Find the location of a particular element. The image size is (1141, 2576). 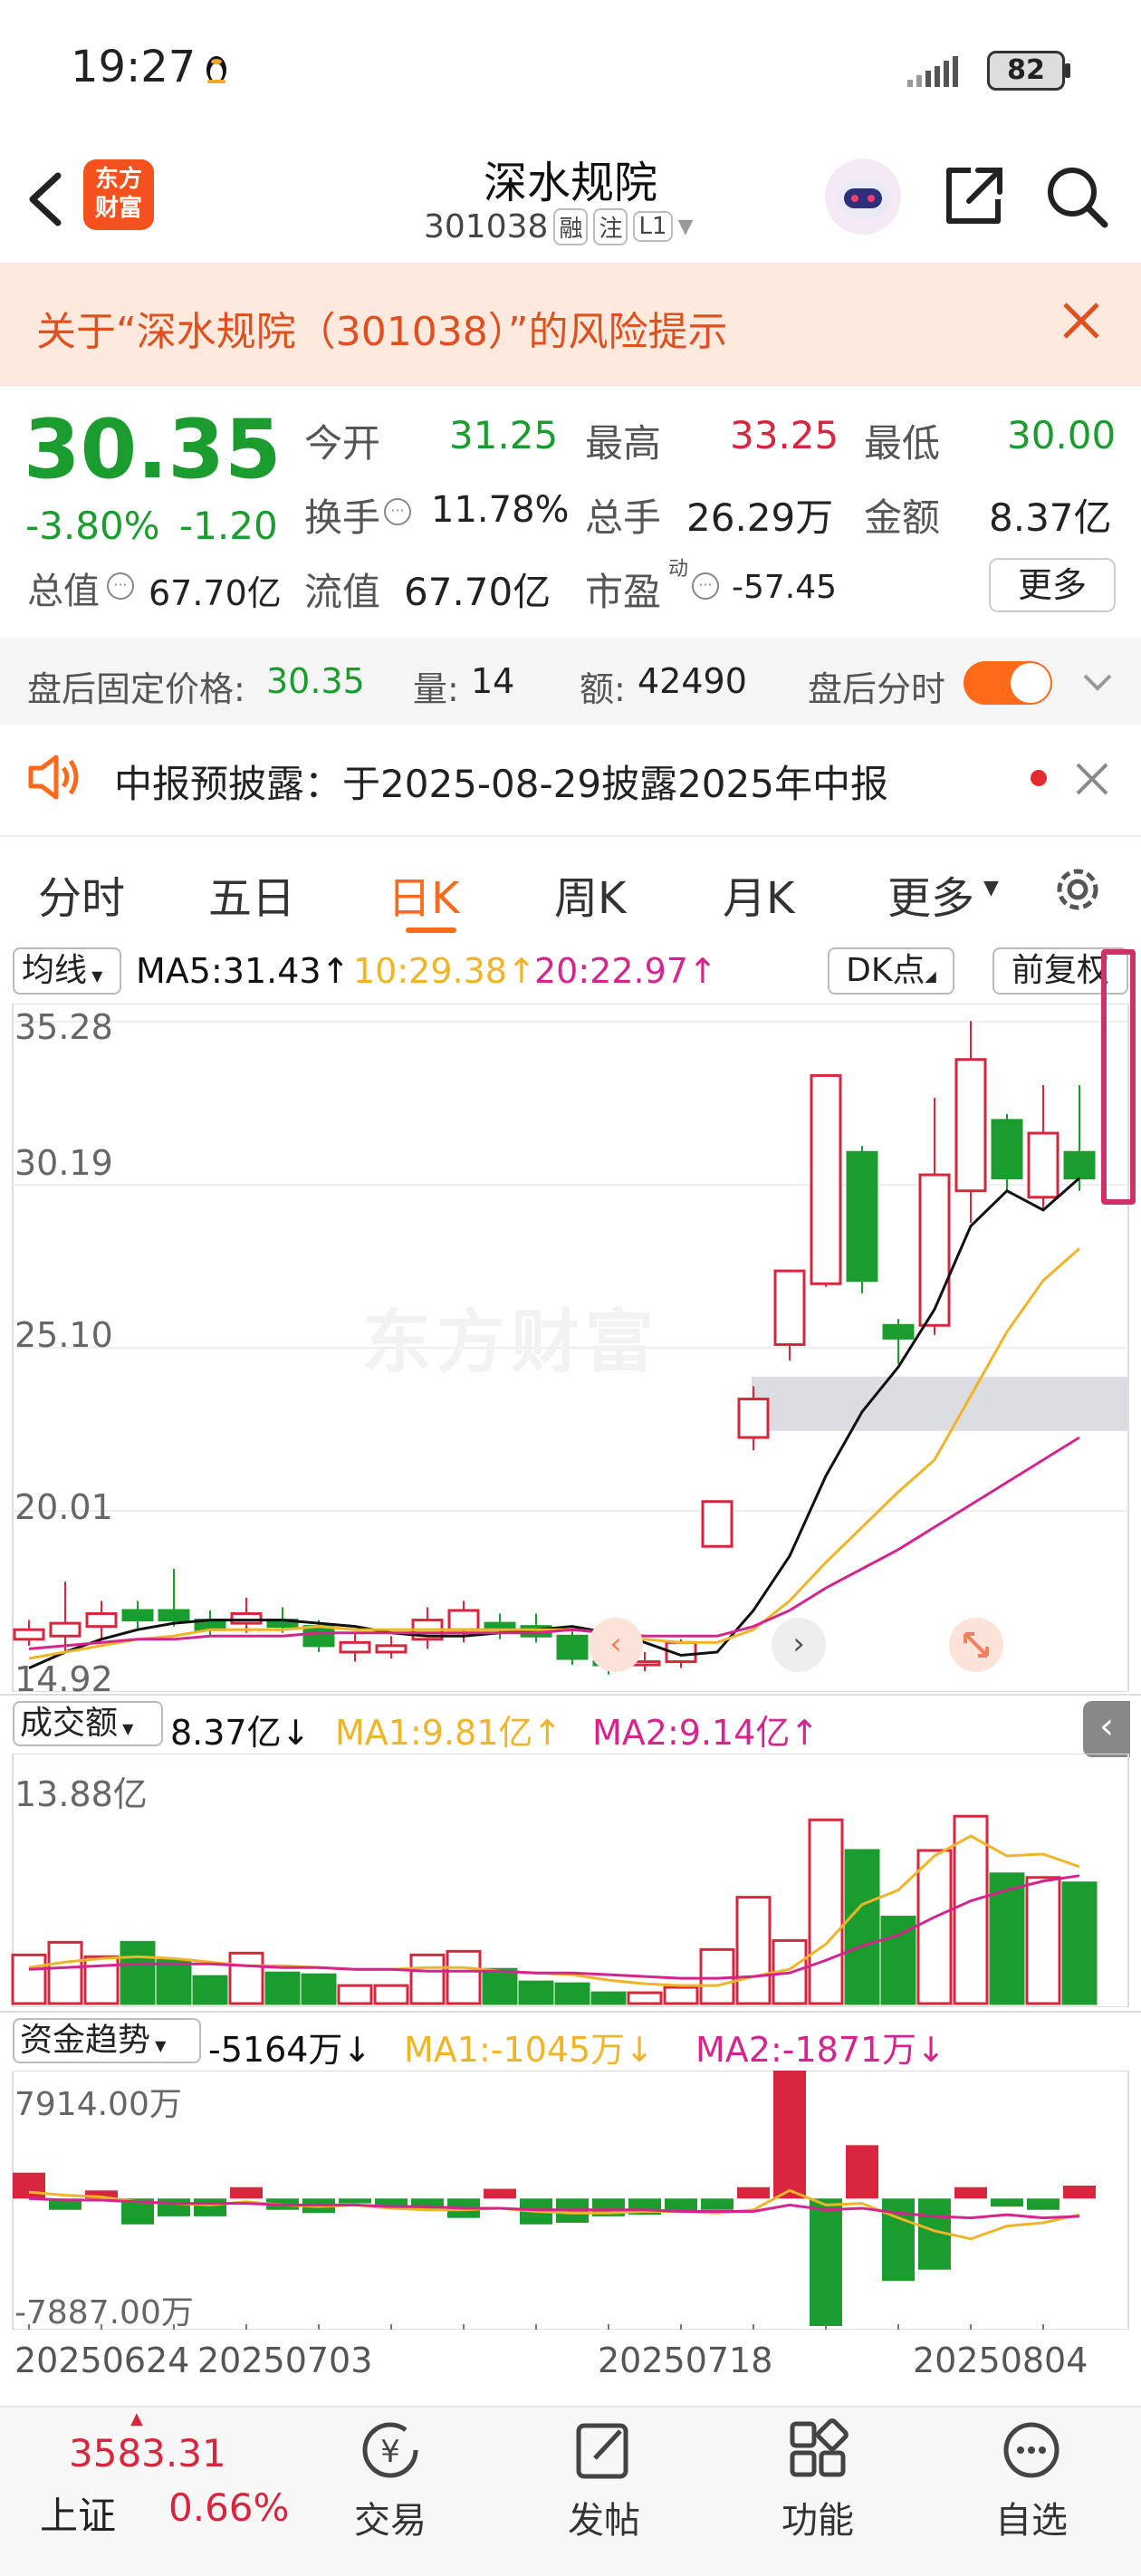

tab-monthly-k: 月K is located at coordinates (758, 894).